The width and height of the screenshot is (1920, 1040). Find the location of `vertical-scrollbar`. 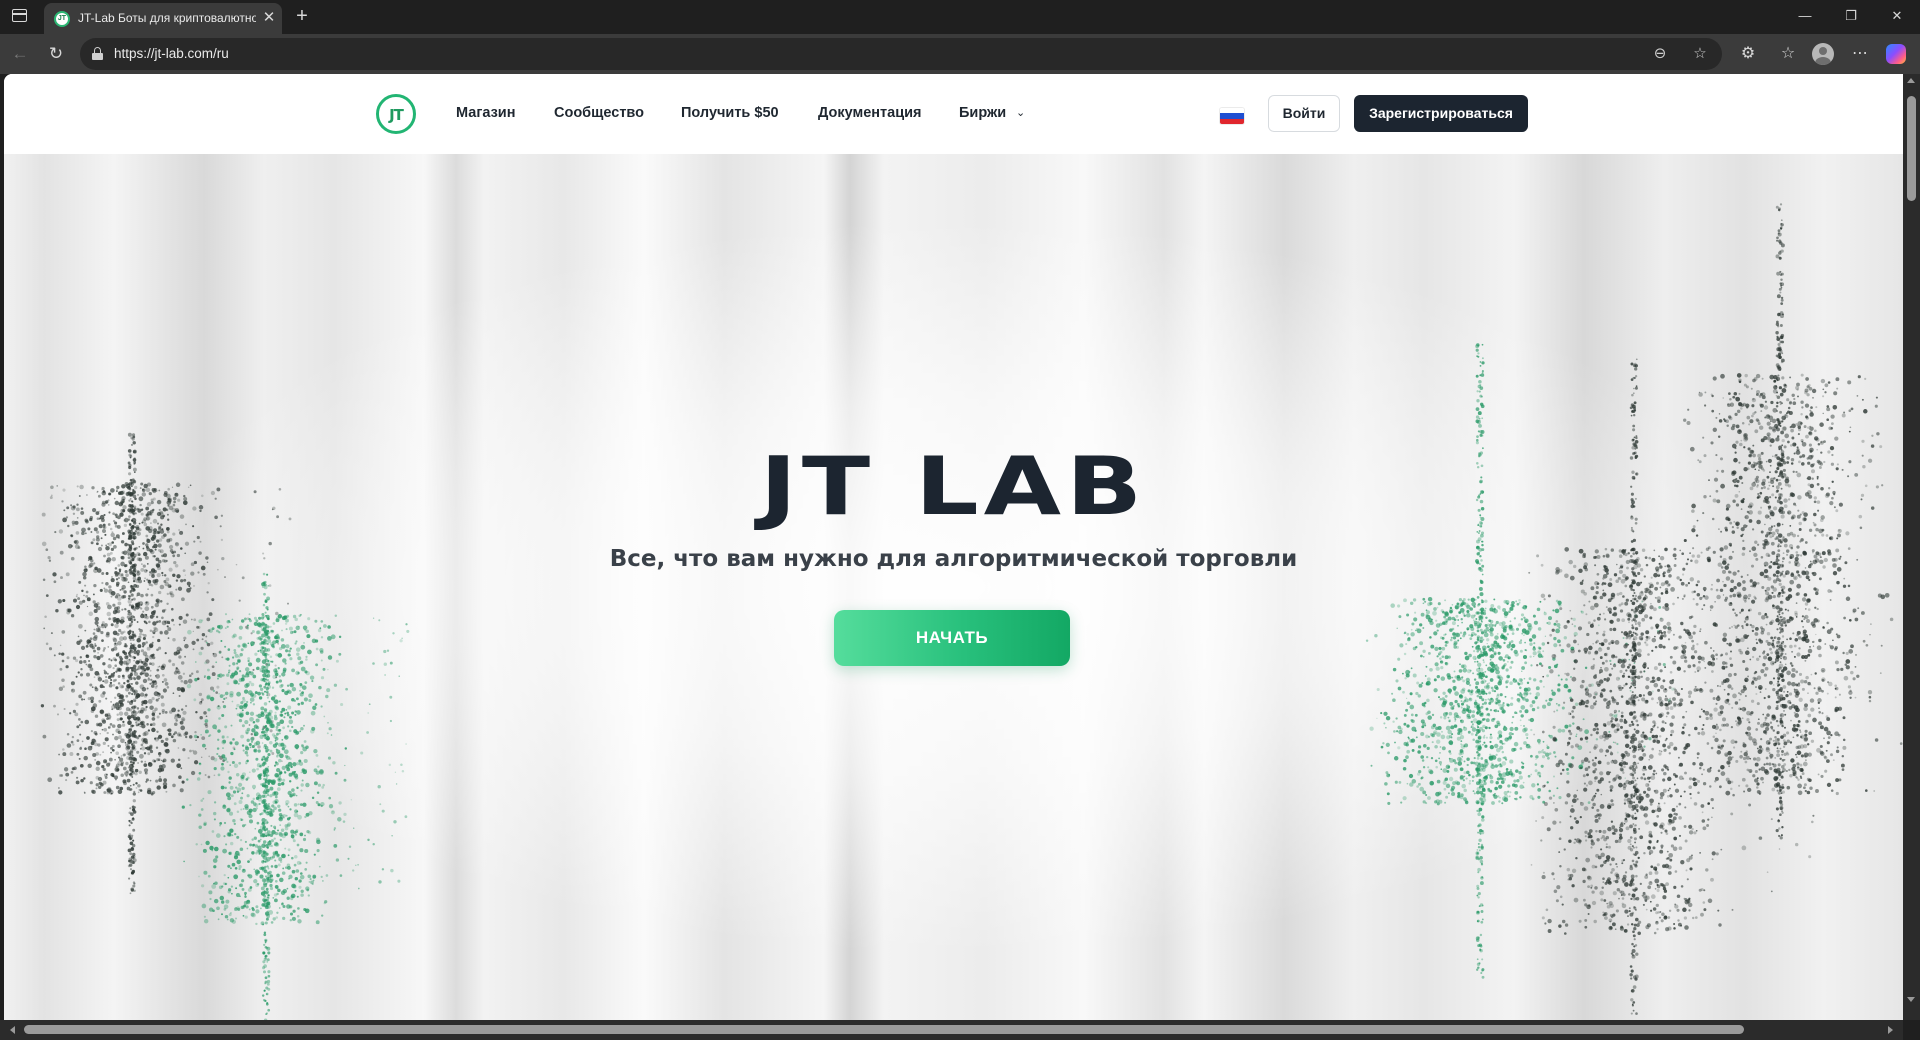

vertical-scrollbar is located at coordinates (1911, 547).